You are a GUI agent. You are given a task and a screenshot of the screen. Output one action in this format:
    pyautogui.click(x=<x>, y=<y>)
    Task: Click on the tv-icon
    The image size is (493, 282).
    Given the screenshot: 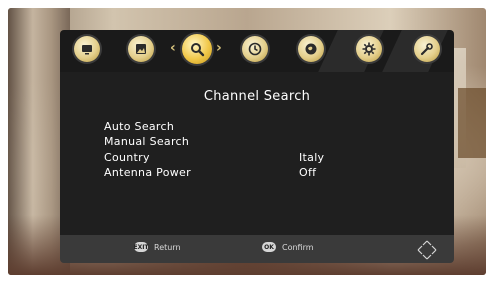 What is the action you would take?
    pyautogui.click(x=87, y=49)
    